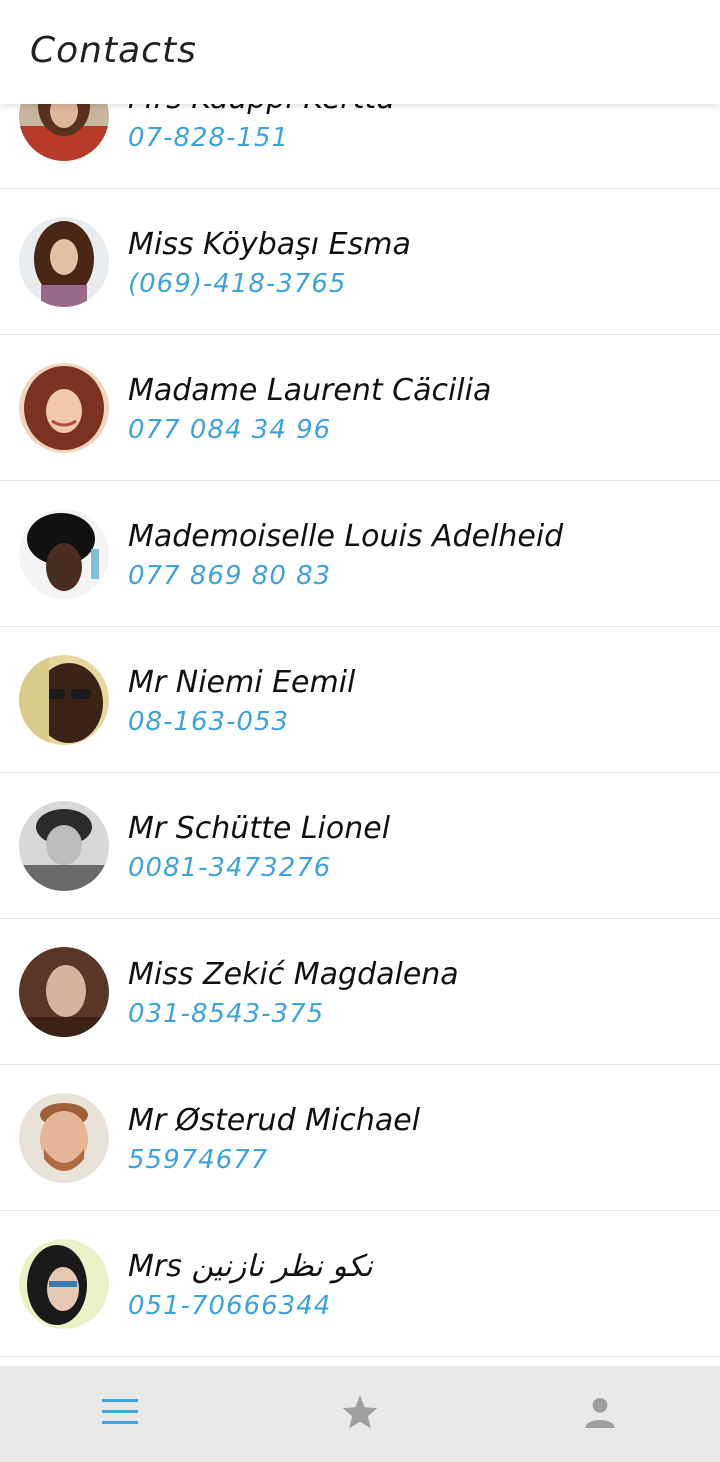 The width and height of the screenshot is (720, 1462). I want to click on tab-favorites, so click(360, 1414).